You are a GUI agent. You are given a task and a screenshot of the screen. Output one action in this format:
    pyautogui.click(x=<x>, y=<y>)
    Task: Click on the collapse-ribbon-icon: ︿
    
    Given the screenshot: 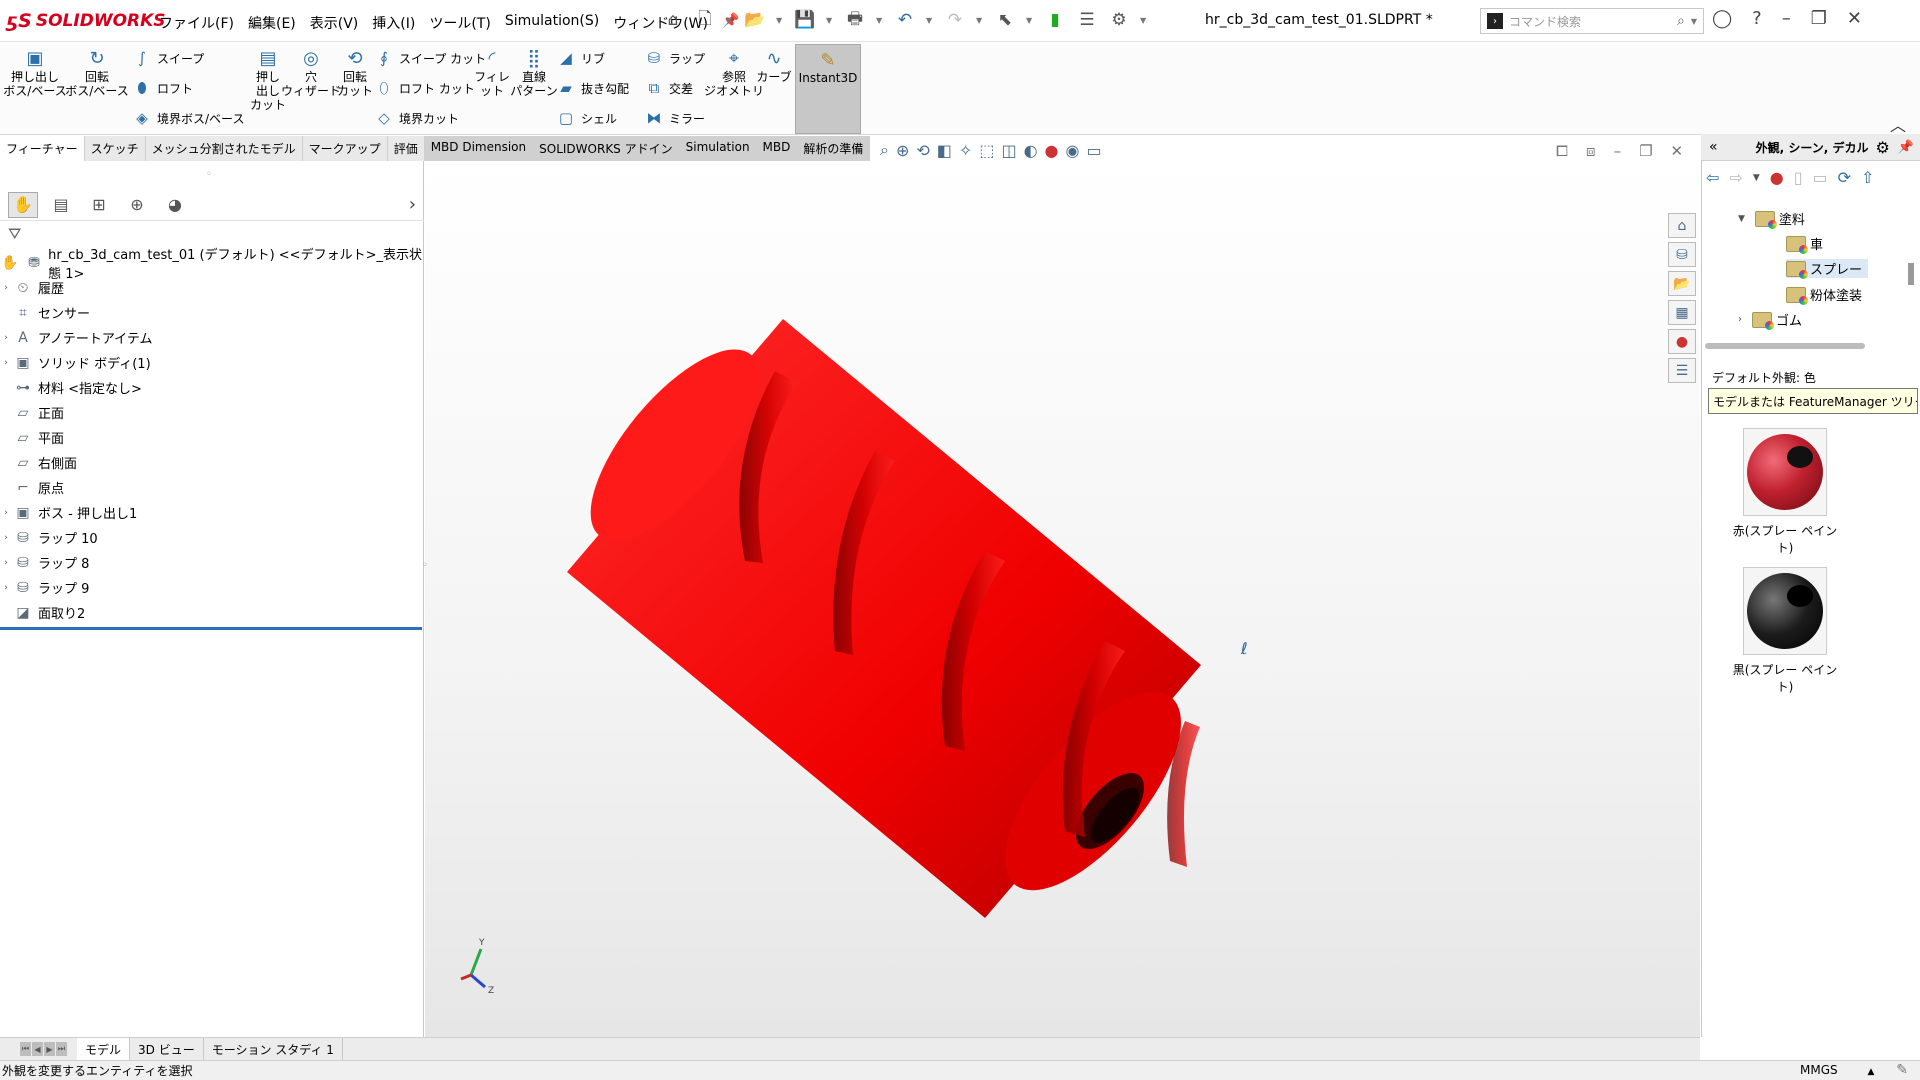 What is the action you would take?
    pyautogui.click(x=1898, y=124)
    